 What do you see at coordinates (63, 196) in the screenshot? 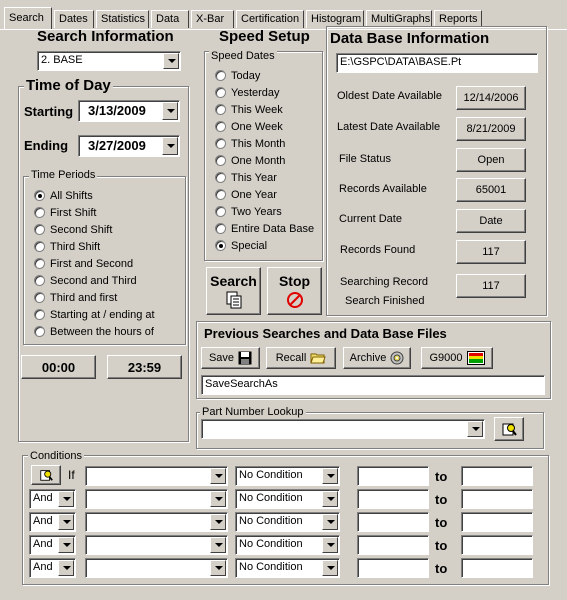
I see `period-all-shifts: All Shifts` at bounding box center [63, 196].